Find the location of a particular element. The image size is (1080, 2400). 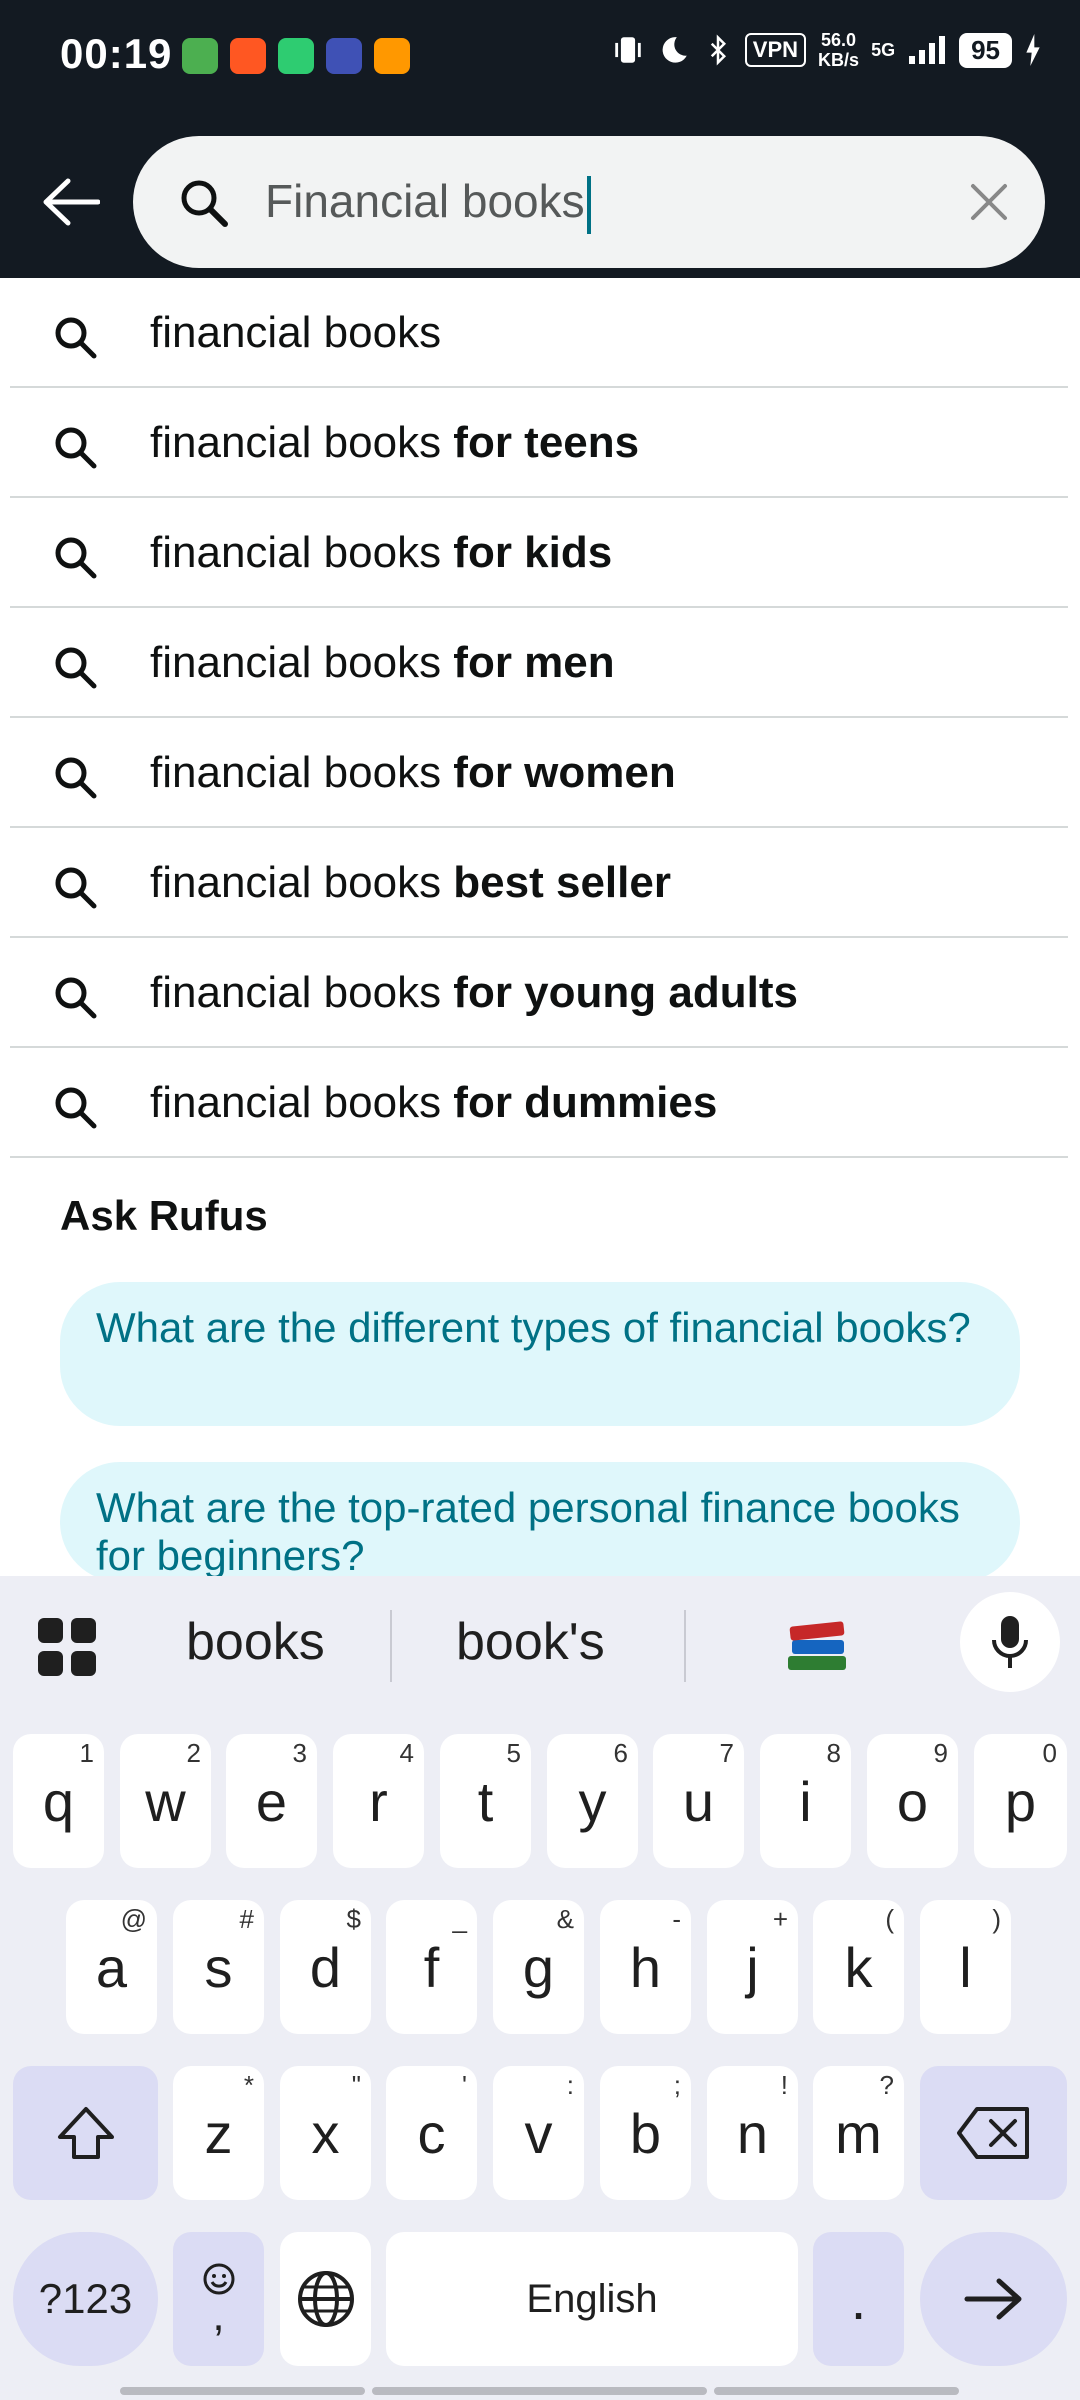

suggestion-text: financial books for young adults is located at coordinates (474, 992).